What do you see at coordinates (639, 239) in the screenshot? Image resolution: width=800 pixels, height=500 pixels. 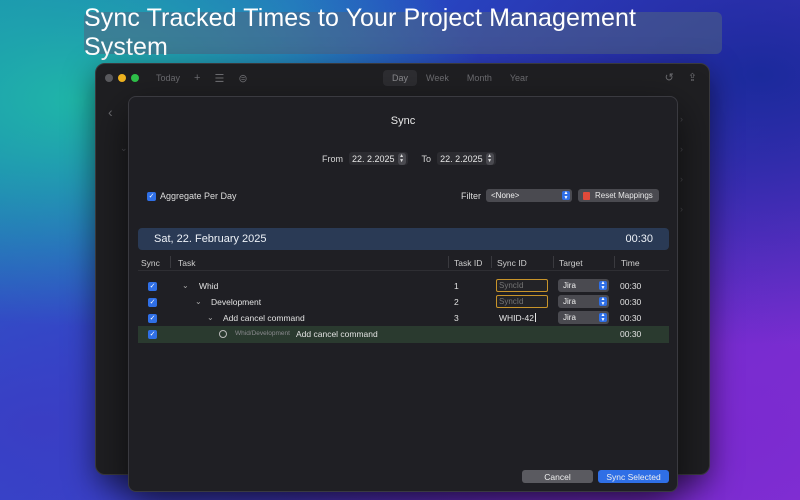 I see `day-total: 00:30` at bounding box center [639, 239].